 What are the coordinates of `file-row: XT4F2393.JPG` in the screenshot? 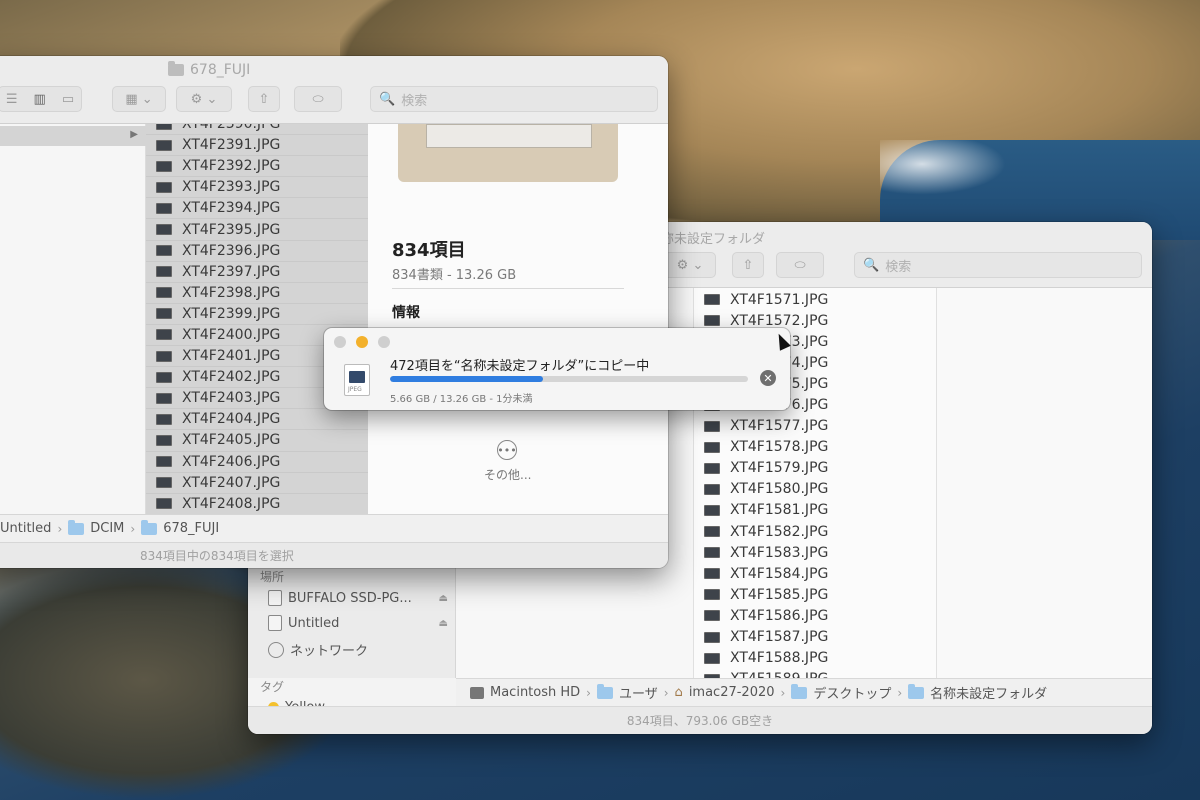 It's located at (257, 188).